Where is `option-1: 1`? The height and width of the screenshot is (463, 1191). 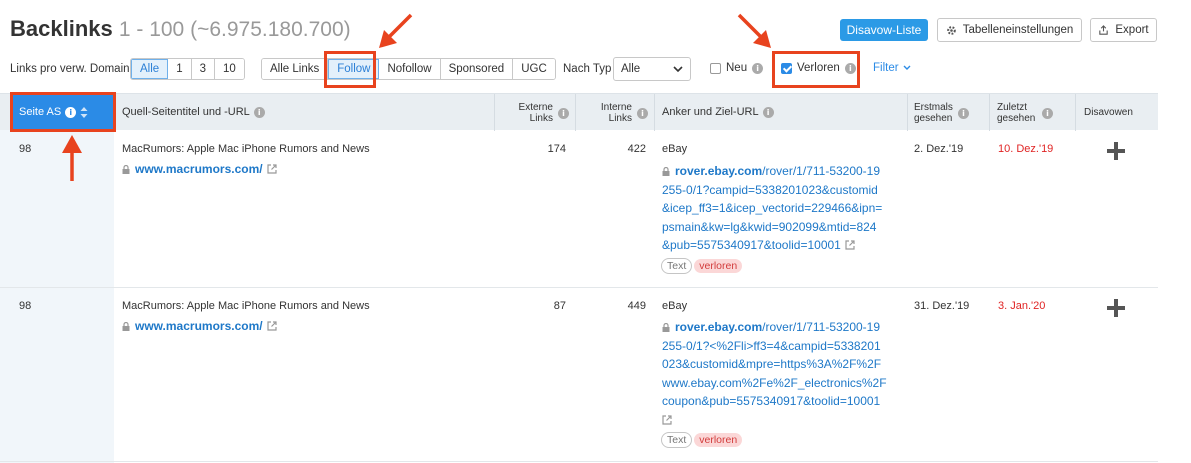 option-1: 1 is located at coordinates (180, 69).